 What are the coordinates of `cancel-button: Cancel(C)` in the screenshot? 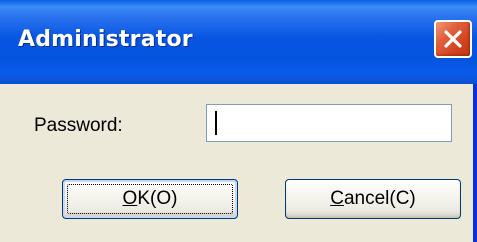 It's located at (373, 199).